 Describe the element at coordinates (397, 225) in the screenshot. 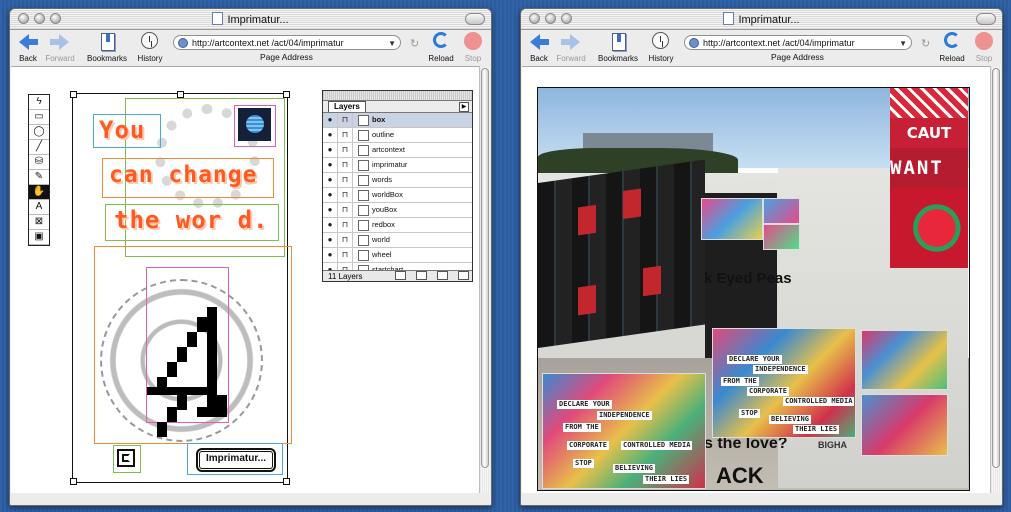

I see `layer-row: ● ⊓ redbox` at that location.